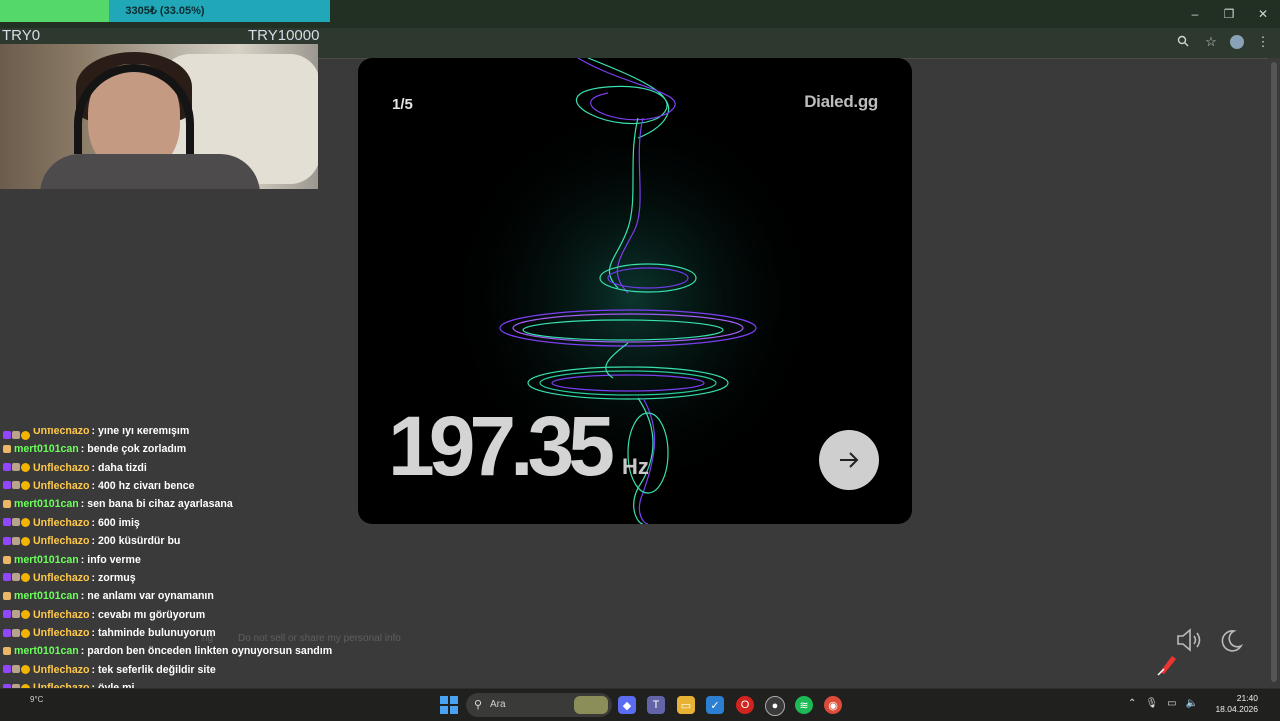  What do you see at coordinates (210, 541) in the screenshot?
I see `chat-message: Unflechazo: 200 küsürdür bu` at bounding box center [210, 541].